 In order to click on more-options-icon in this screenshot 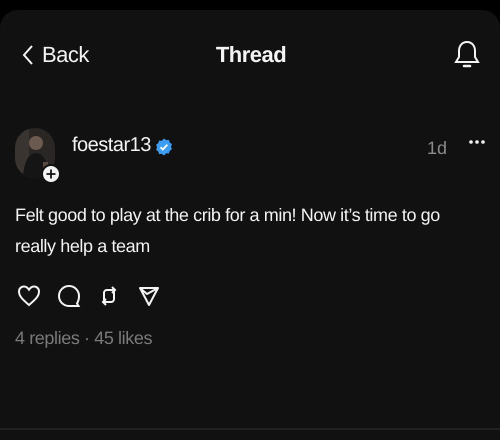, I will do `click(477, 142)`.